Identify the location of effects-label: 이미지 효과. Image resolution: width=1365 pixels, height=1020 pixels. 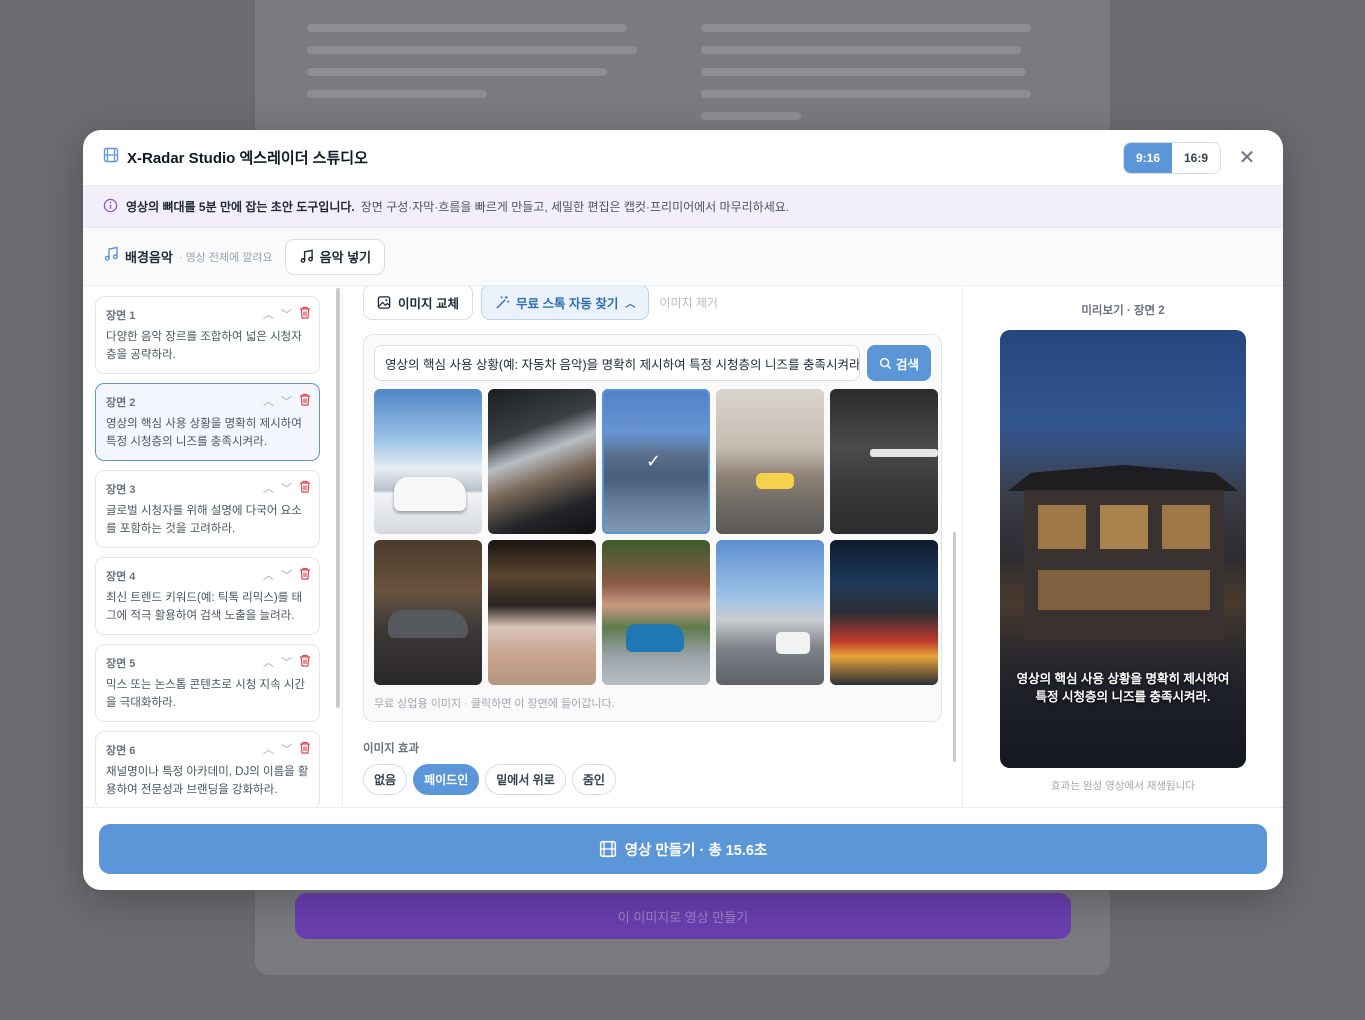
(391, 749).